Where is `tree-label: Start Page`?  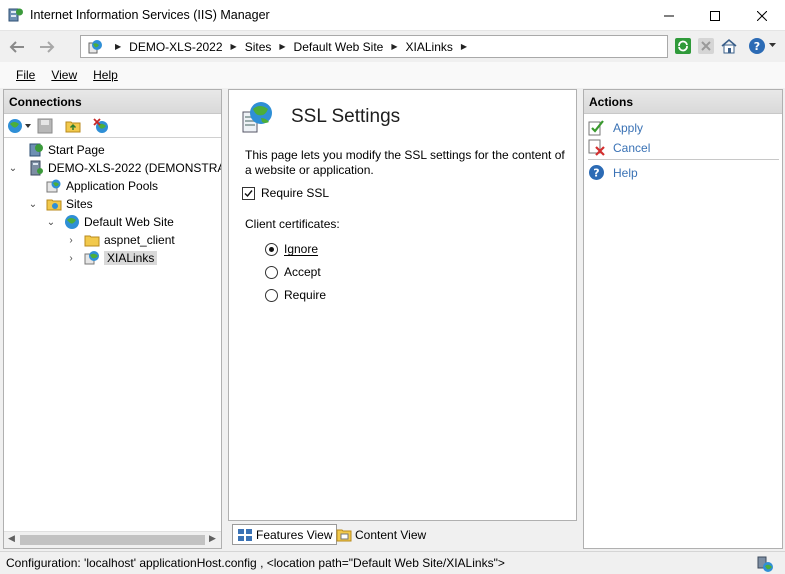
tree-label: Start Page is located at coordinates (76, 150).